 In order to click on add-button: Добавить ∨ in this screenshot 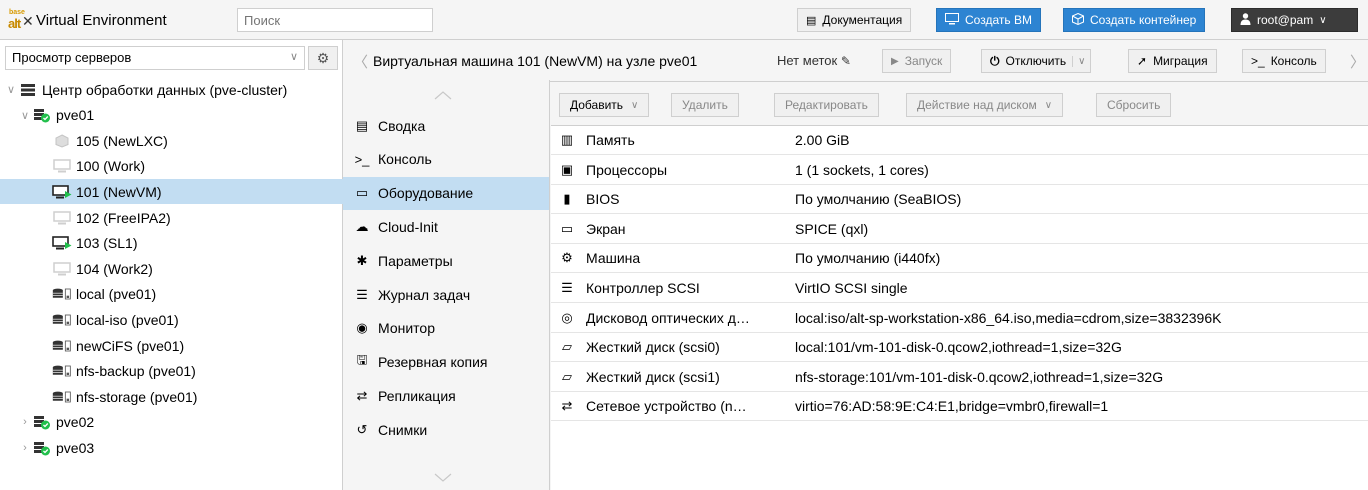, I will do `click(604, 105)`.